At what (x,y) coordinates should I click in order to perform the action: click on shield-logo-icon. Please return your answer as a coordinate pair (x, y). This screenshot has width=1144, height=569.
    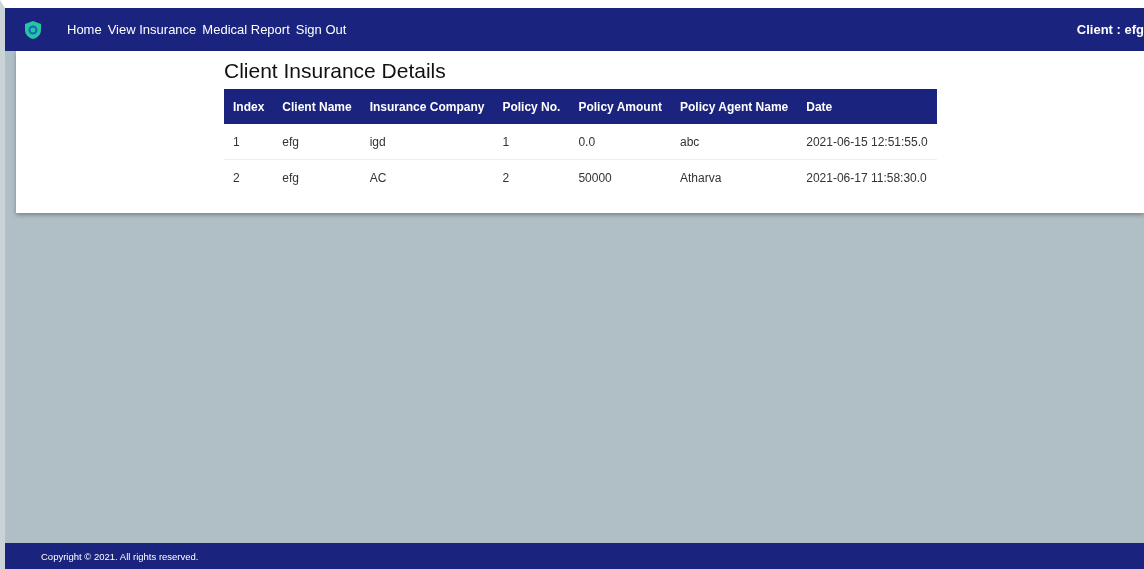
    Looking at the image, I should click on (33, 29).